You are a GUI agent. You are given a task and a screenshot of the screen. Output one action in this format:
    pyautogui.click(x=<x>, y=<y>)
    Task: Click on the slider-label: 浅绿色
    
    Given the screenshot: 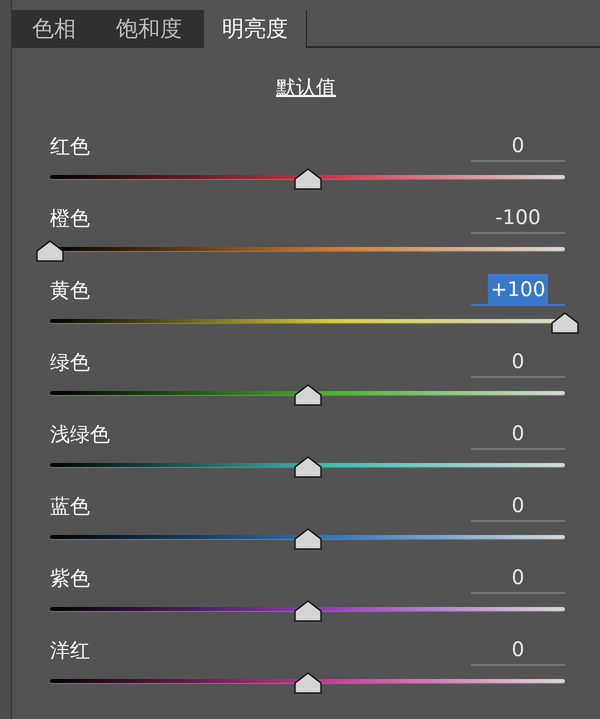 What is the action you would take?
    pyautogui.click(x=80, y=434)
    